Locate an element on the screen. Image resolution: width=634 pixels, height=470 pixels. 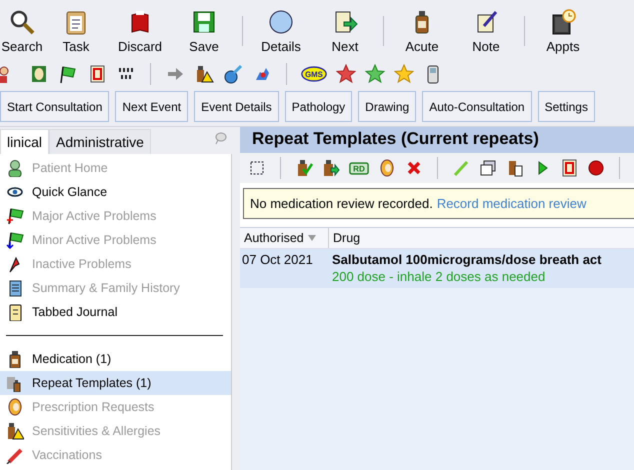
panel-title: Repeat Templates (Current repeats) is located at coordinates (437, 140).